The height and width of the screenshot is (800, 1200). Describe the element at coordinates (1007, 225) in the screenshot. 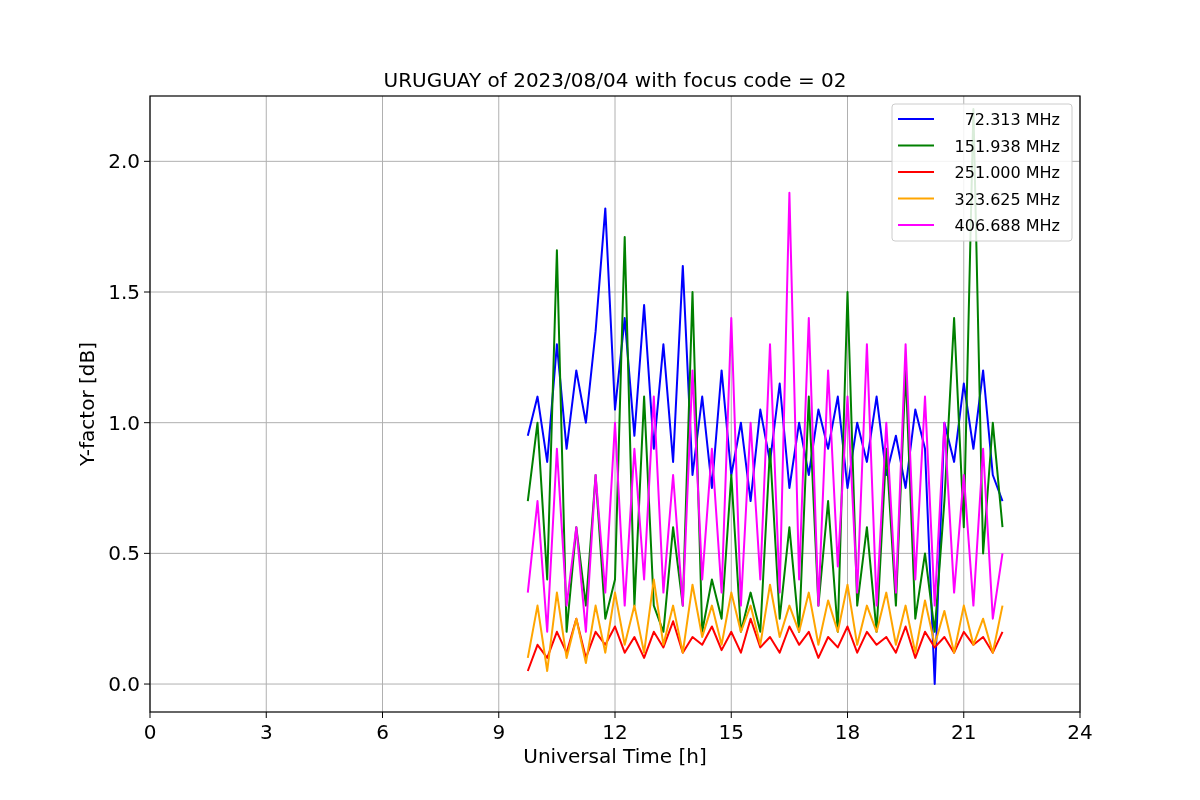

I see `legend-label: 406.688 MHz` at that location.